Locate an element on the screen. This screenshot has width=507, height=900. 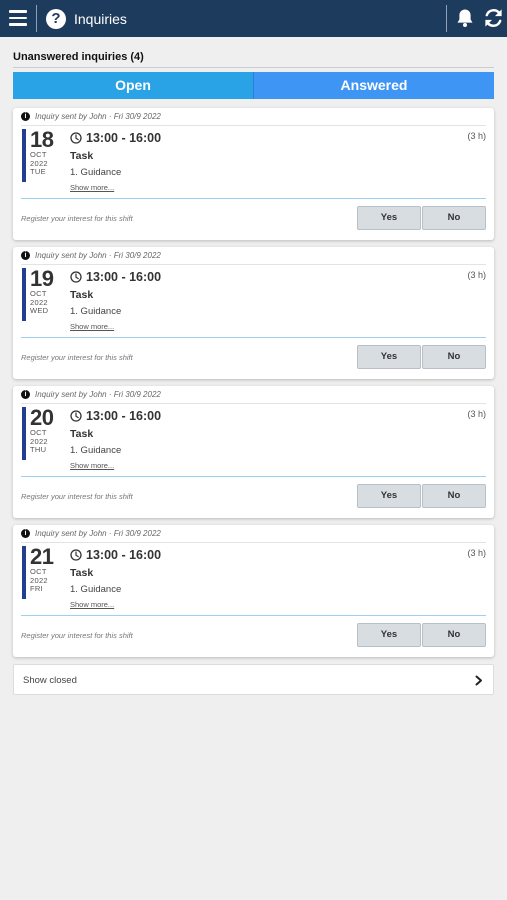
date-day: 18 is located at coordinates (42, 139).